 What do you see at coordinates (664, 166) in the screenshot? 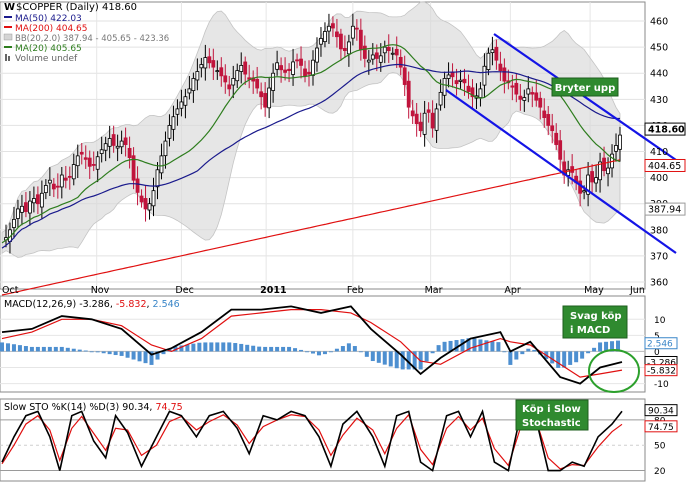
I see `price-value-tag: 404.65` at bounding box center [664, 166].